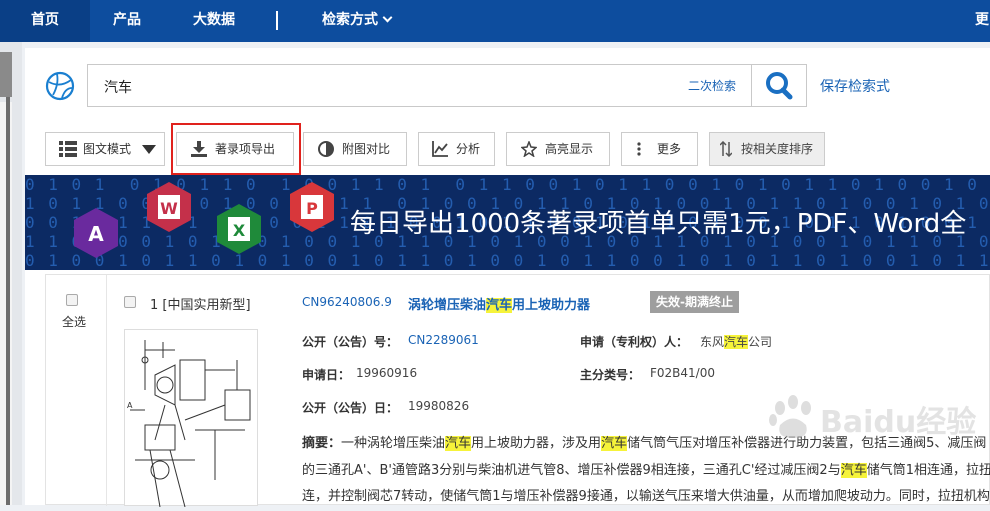 The image size is (990, 511). I want to click on figure-compare-label: 附图对比, so click(366, 149).